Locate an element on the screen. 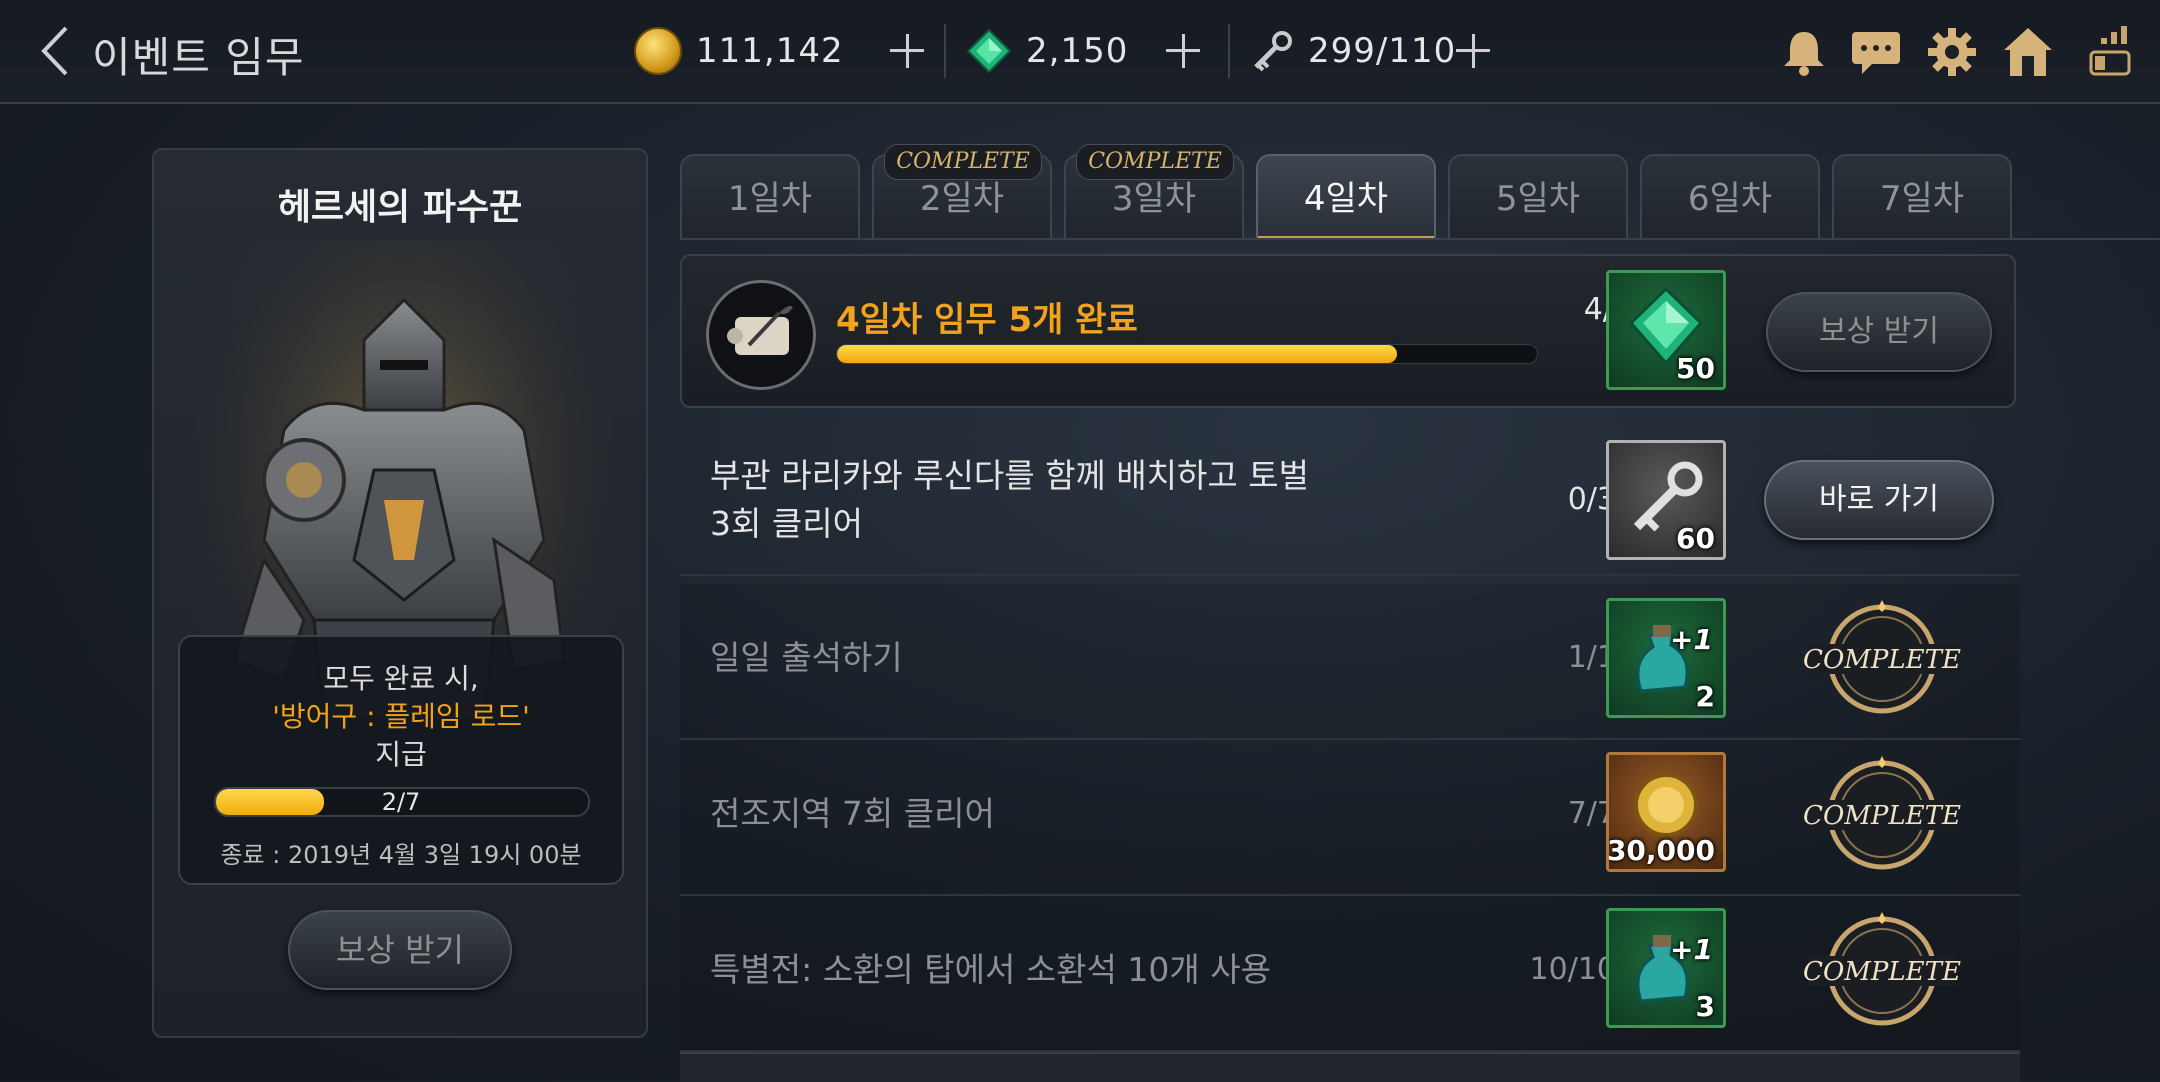  chat-icon is located at coordinates (1876, 52).